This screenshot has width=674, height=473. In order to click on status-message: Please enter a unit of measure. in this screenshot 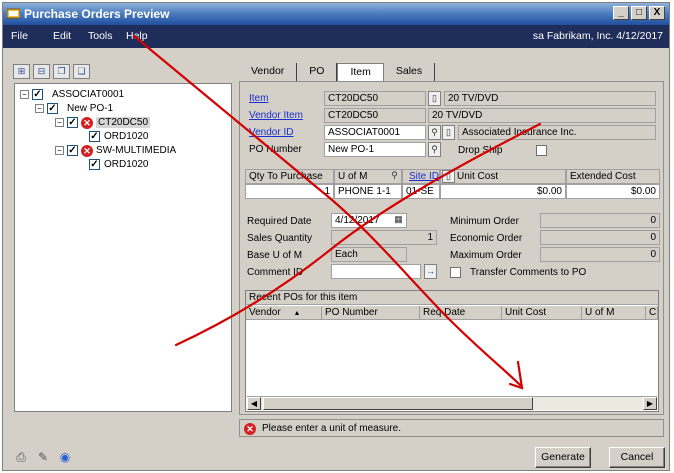, I will do `click(331, 428)`.